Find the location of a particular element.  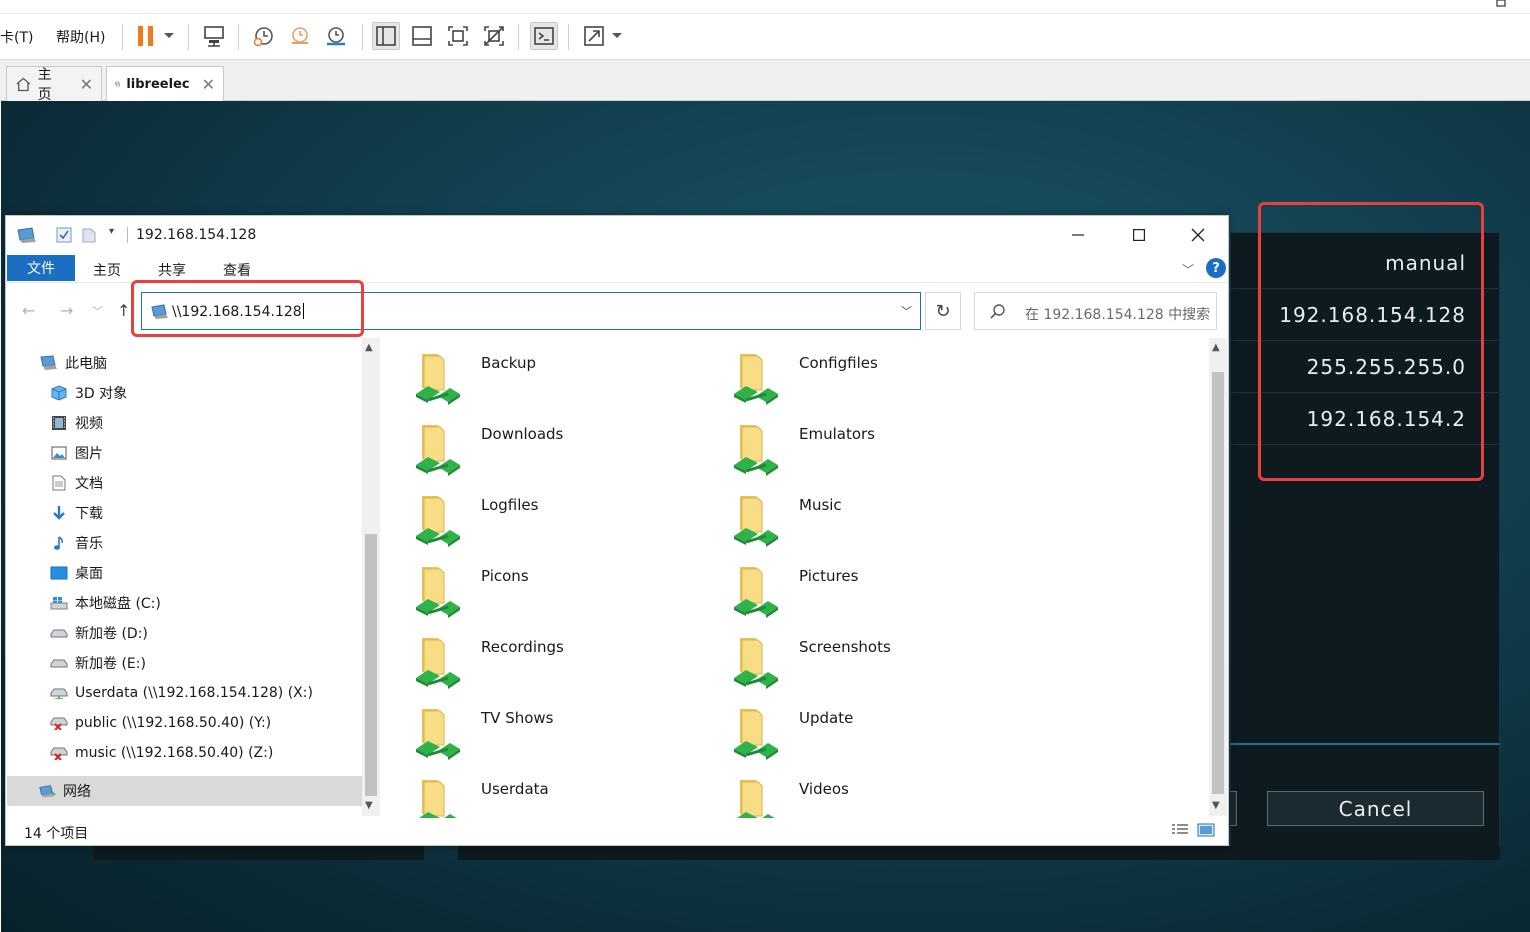

minimize-button is located at coordinates (1078, 235).